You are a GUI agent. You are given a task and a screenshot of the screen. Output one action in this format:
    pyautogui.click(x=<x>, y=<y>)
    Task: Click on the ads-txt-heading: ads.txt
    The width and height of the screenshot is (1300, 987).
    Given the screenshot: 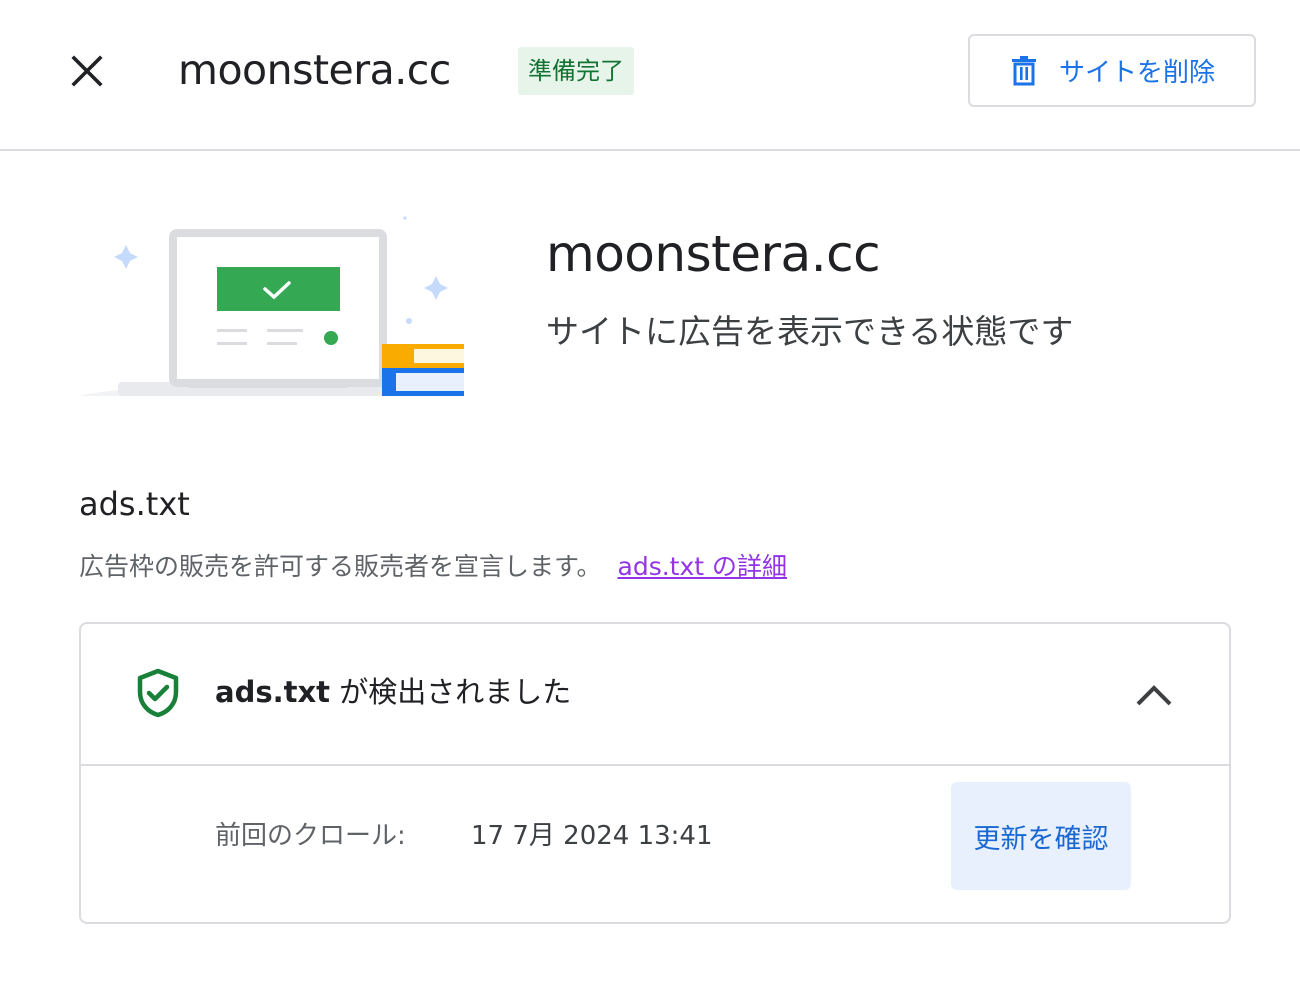 What is the action you would take?
    pyautogui.click(x=134, y=504)
    